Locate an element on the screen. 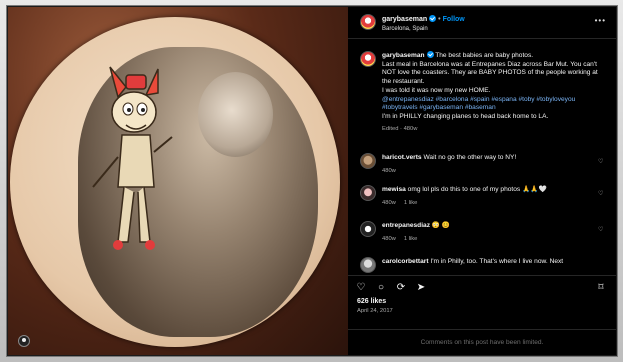 This screenshot has width=623, height=362. caption-avatar is located at coordinates (368, 59).